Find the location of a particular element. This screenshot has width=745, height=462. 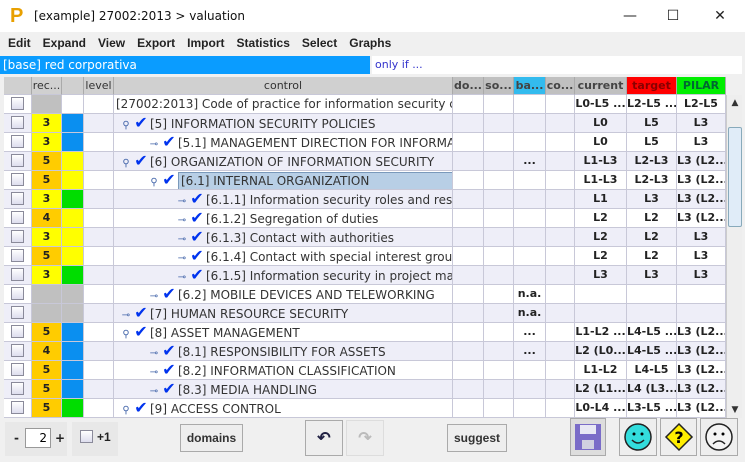

close-button: ✕ is located at coordinates (720, 16).